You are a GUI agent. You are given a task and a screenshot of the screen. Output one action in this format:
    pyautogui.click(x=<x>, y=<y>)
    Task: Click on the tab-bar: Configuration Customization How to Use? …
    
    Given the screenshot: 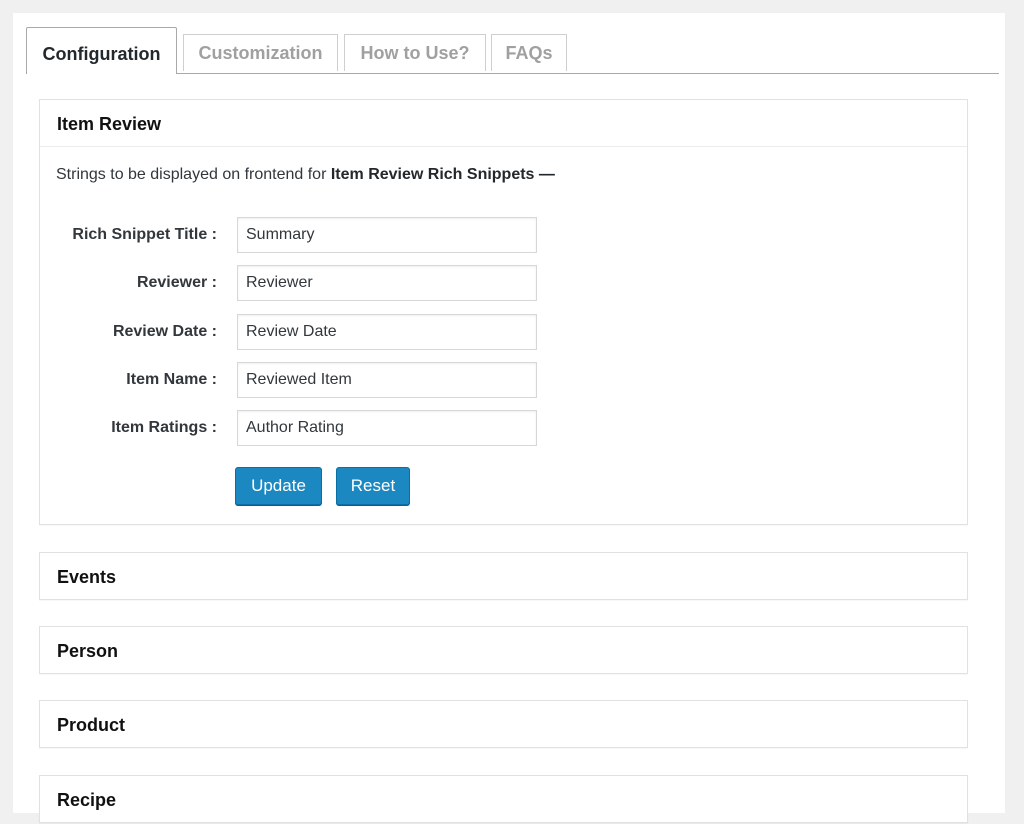 What is the action you would take?
    pyautogui.click(x=512, y=50)
    